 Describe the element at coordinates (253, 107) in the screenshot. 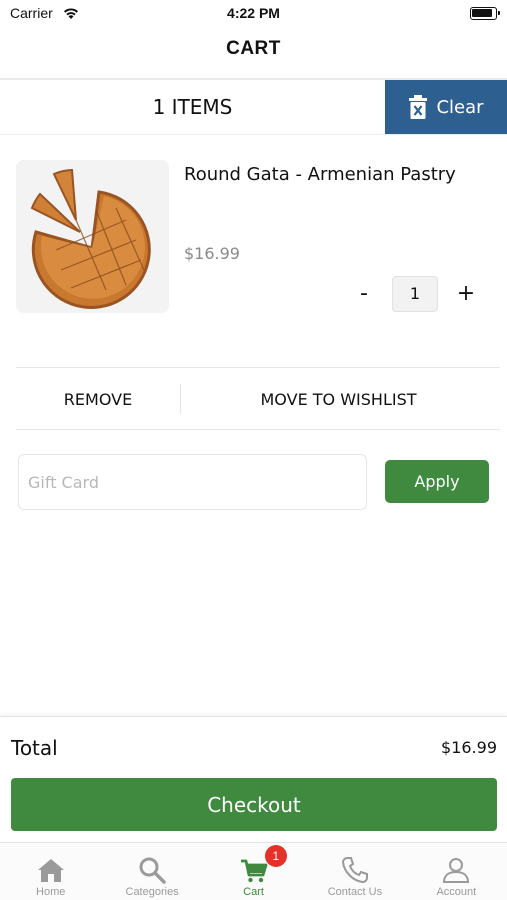

I see `items-bar: 1 ITEMS Clear` at that location.